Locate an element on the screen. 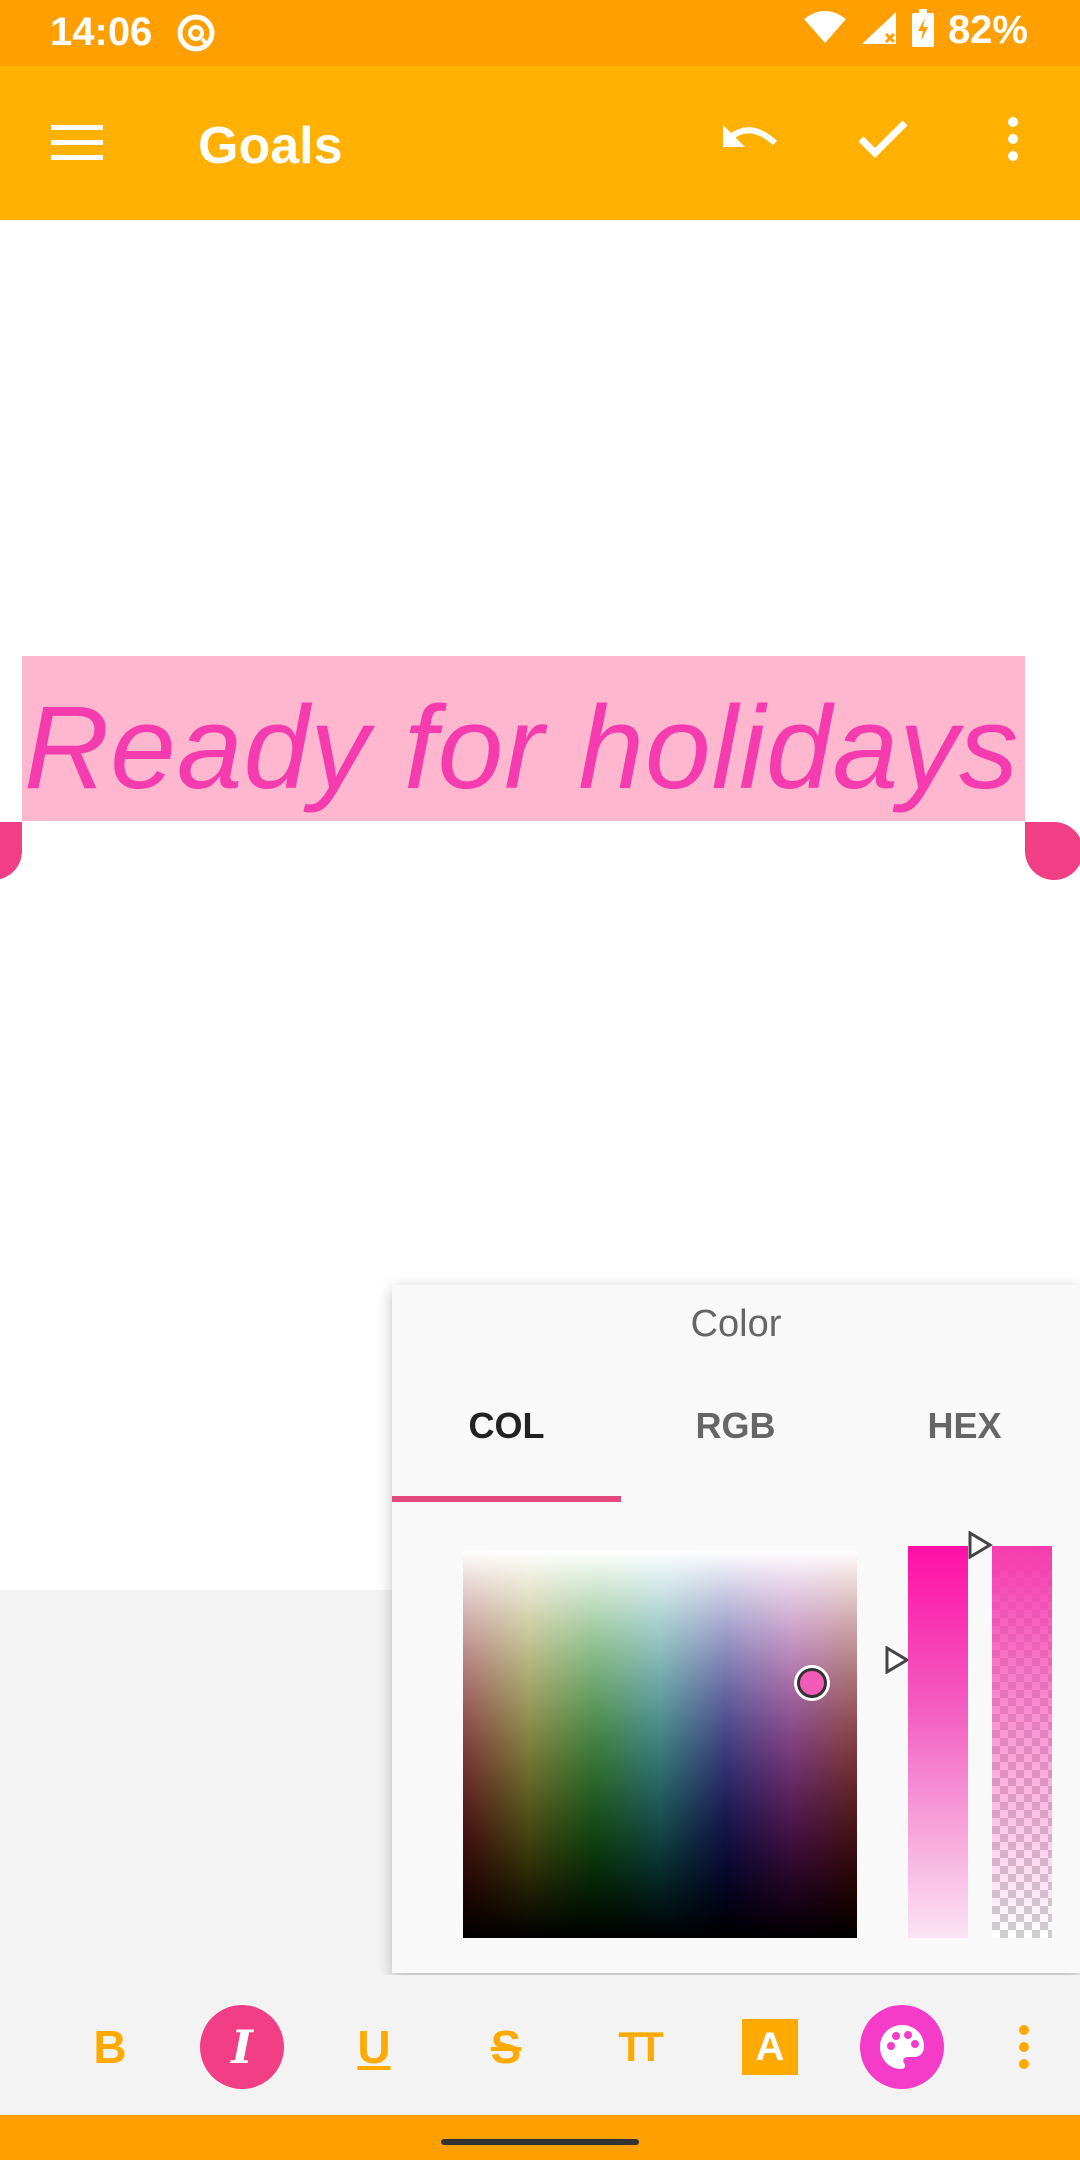  more-options-button is located at coordinates (1013, 139).